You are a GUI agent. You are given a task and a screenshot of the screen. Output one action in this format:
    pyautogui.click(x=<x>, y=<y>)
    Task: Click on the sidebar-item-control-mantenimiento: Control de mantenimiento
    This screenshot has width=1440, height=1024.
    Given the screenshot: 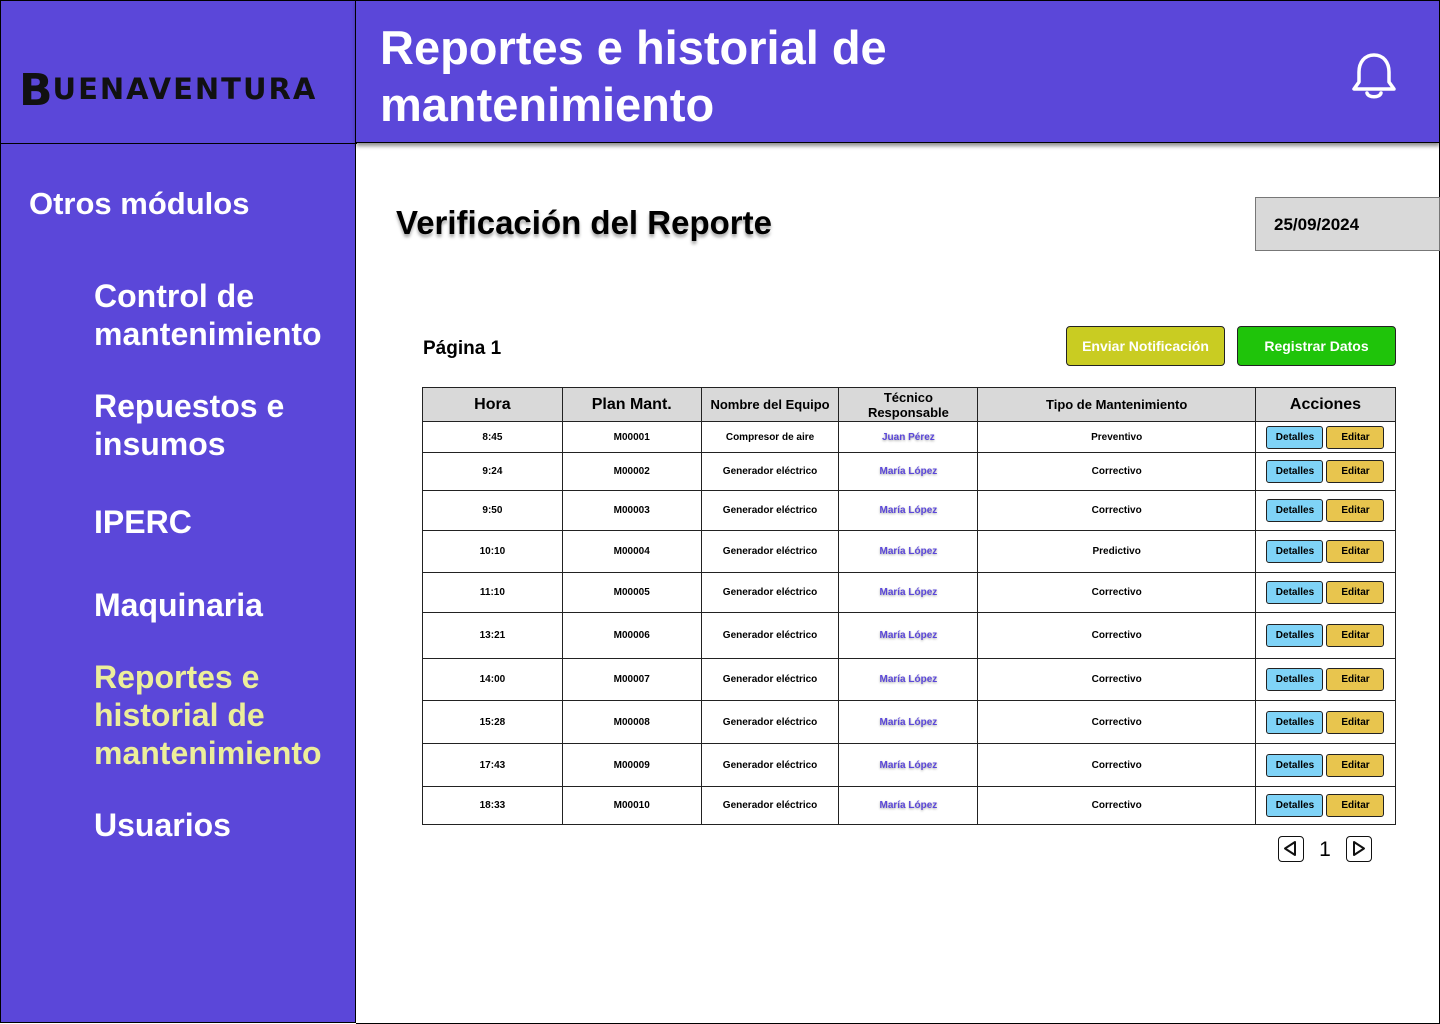 What is the action you would take?
    pyautogui.click(x=214, y=315)
    